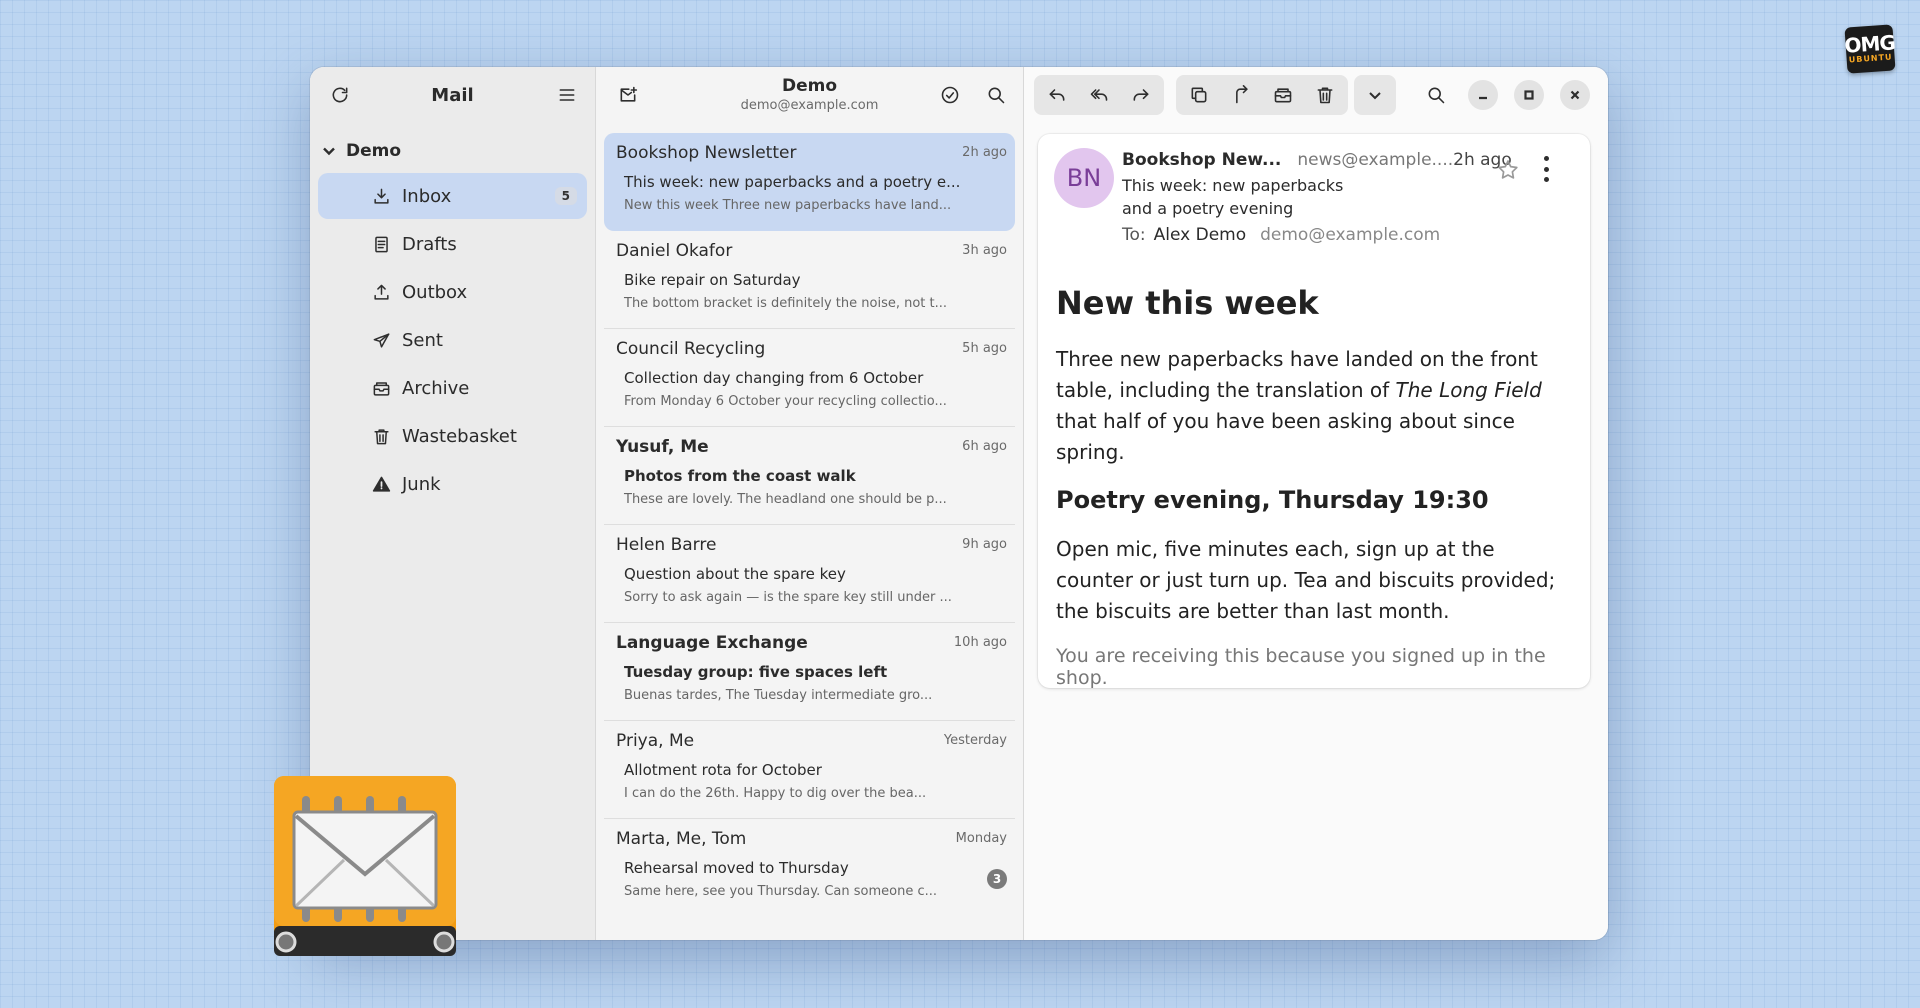  I want to click on minimize-button, so click(1483, 95).